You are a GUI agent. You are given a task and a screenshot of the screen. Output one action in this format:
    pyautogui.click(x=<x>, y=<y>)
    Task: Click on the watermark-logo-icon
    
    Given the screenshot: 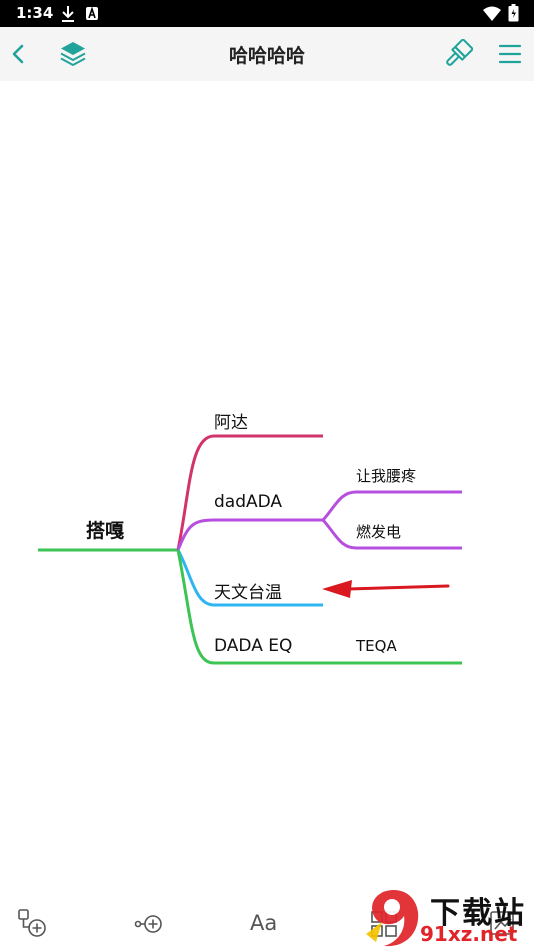 What is the action you would take?
    pyautogui.click(x=392, y=918)
    